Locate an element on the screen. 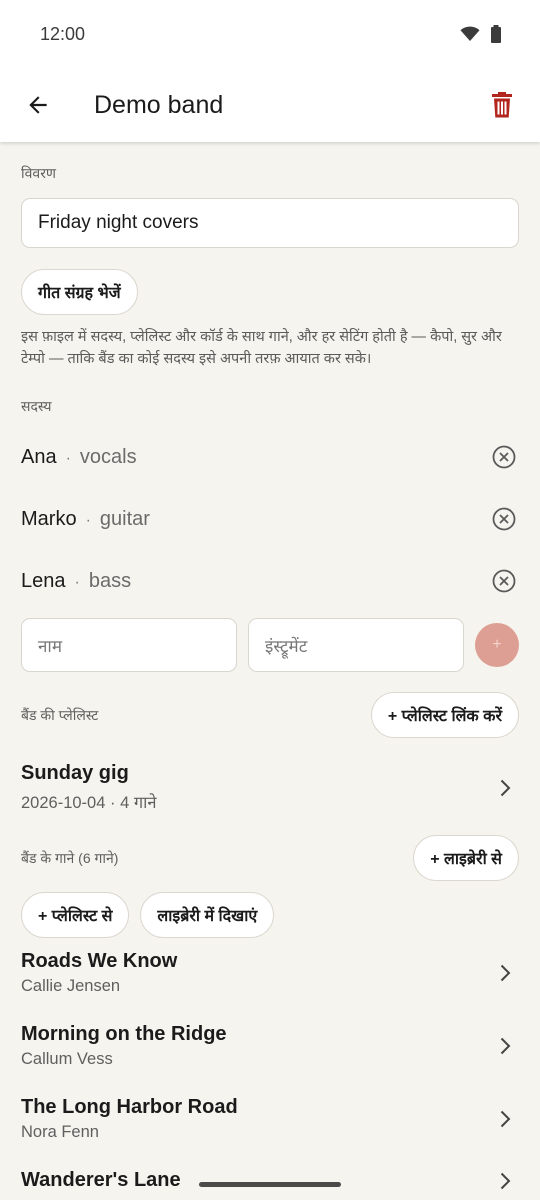  members-list: Ana · vocals Marko · guitar Lena · bass is located at coordinates (270, 519).